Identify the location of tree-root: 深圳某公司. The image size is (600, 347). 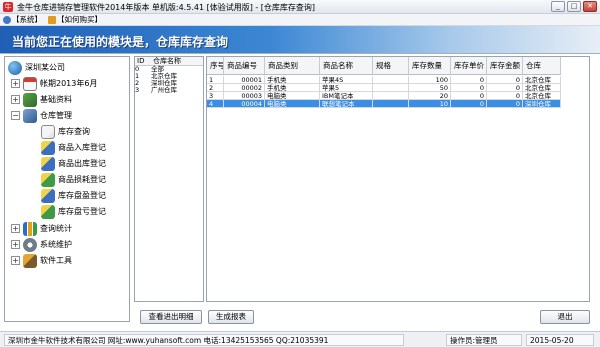
(36, 67).